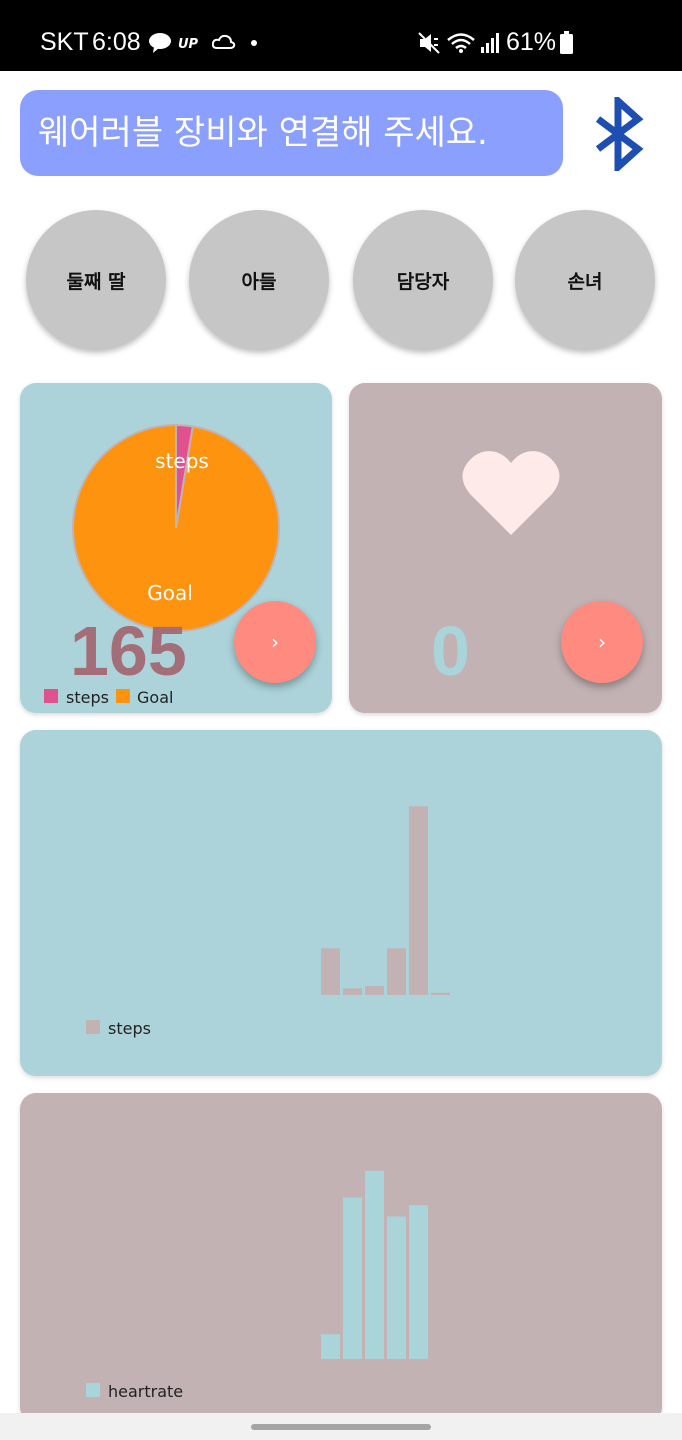  I want to click on cloud-icon, so click(224, 41).